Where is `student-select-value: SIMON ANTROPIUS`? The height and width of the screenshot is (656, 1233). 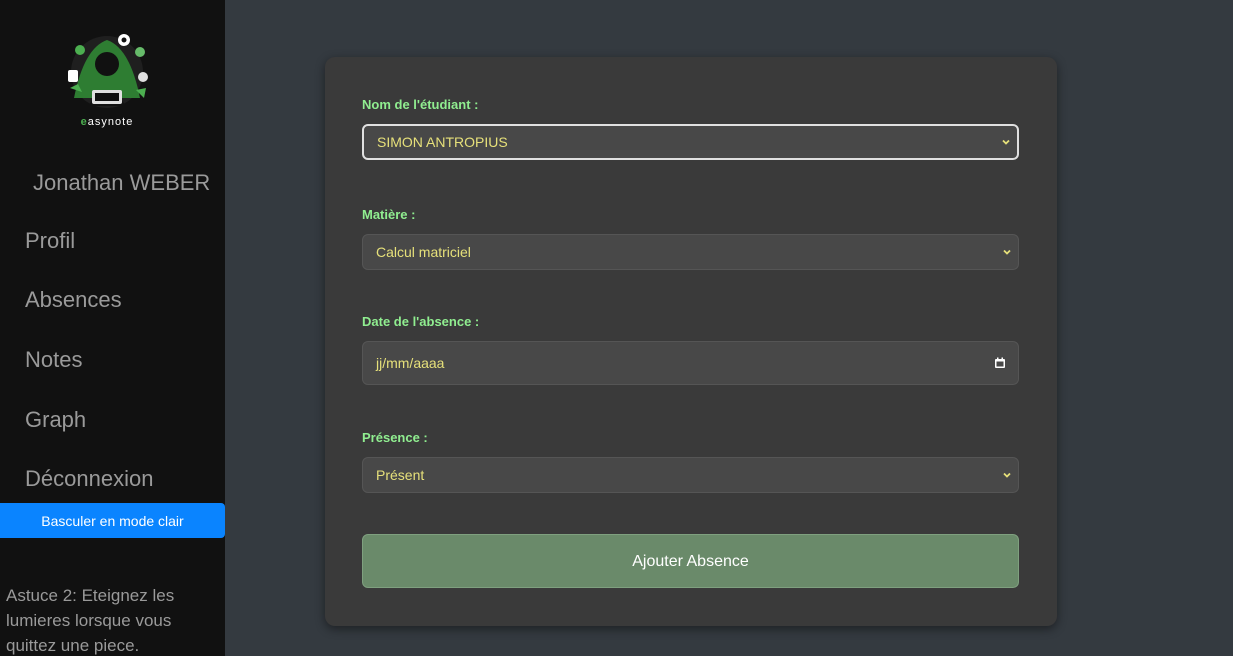 student-select-value: SIMON ANTROPIUS is located at coordinates (442, 142).